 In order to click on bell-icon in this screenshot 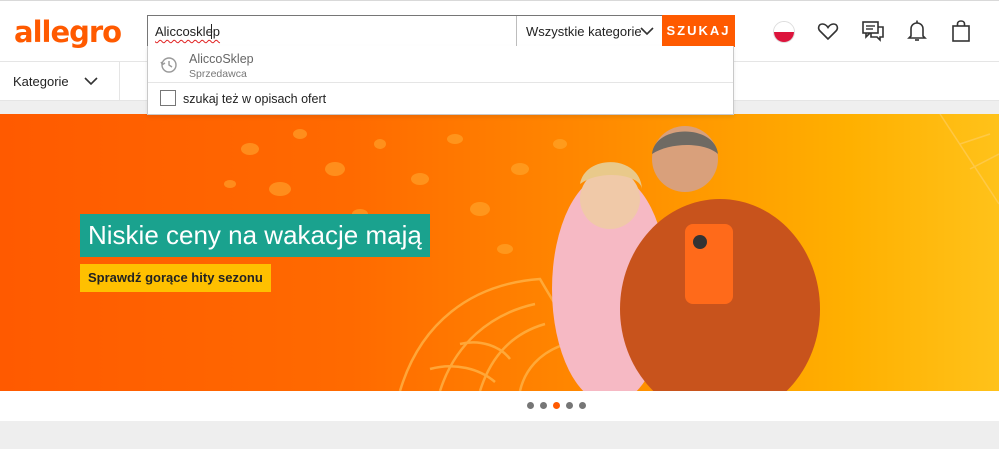, I will do `click(917, 31)`.